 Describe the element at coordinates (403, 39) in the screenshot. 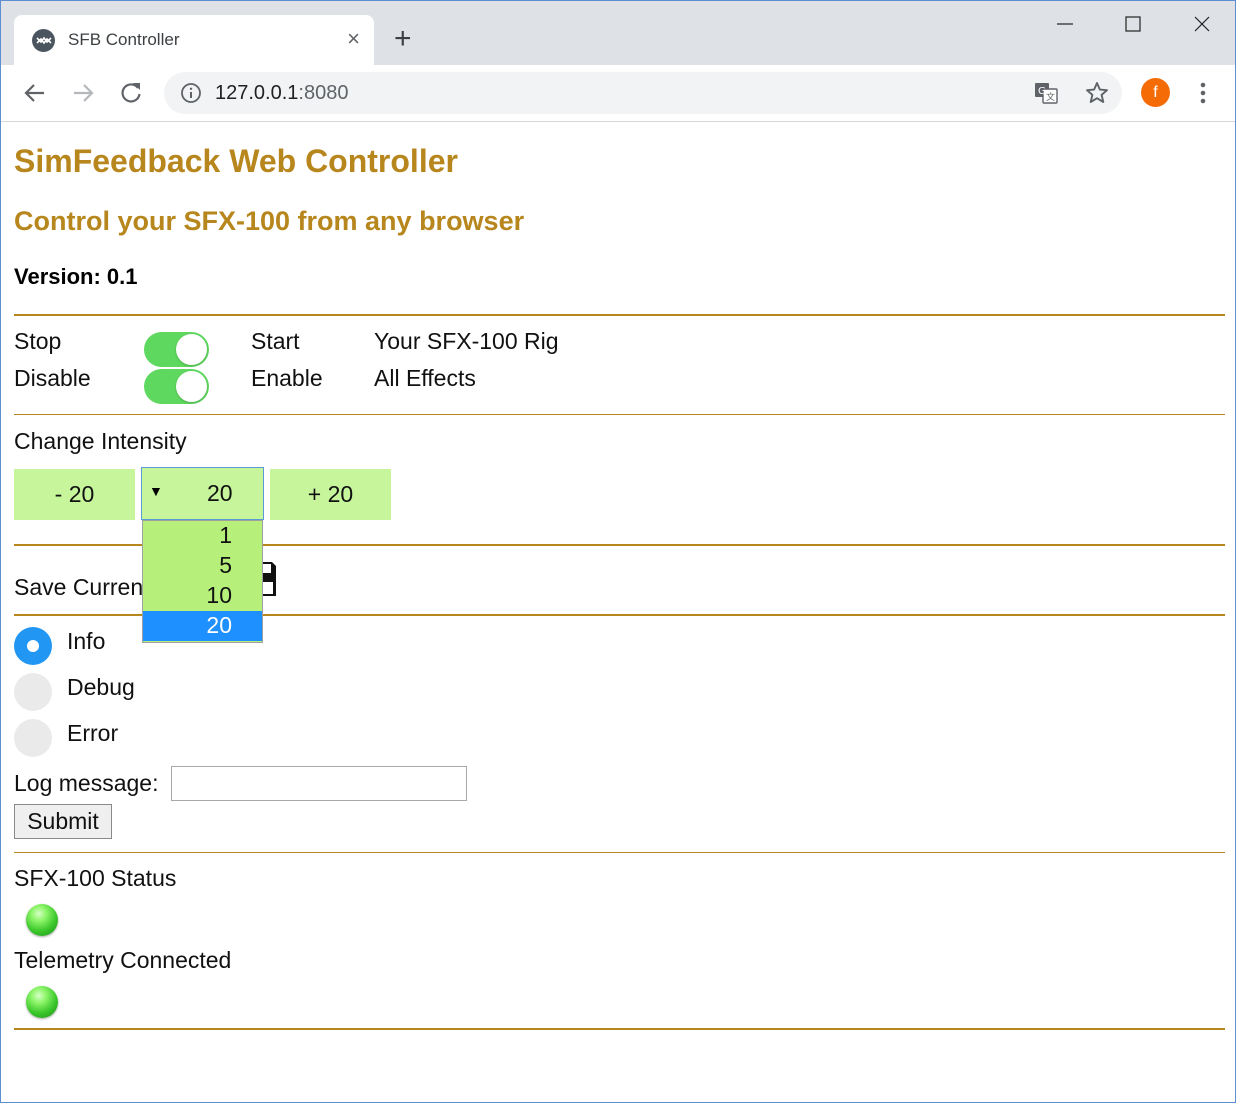

I see `new-tab-button: +` at that location.